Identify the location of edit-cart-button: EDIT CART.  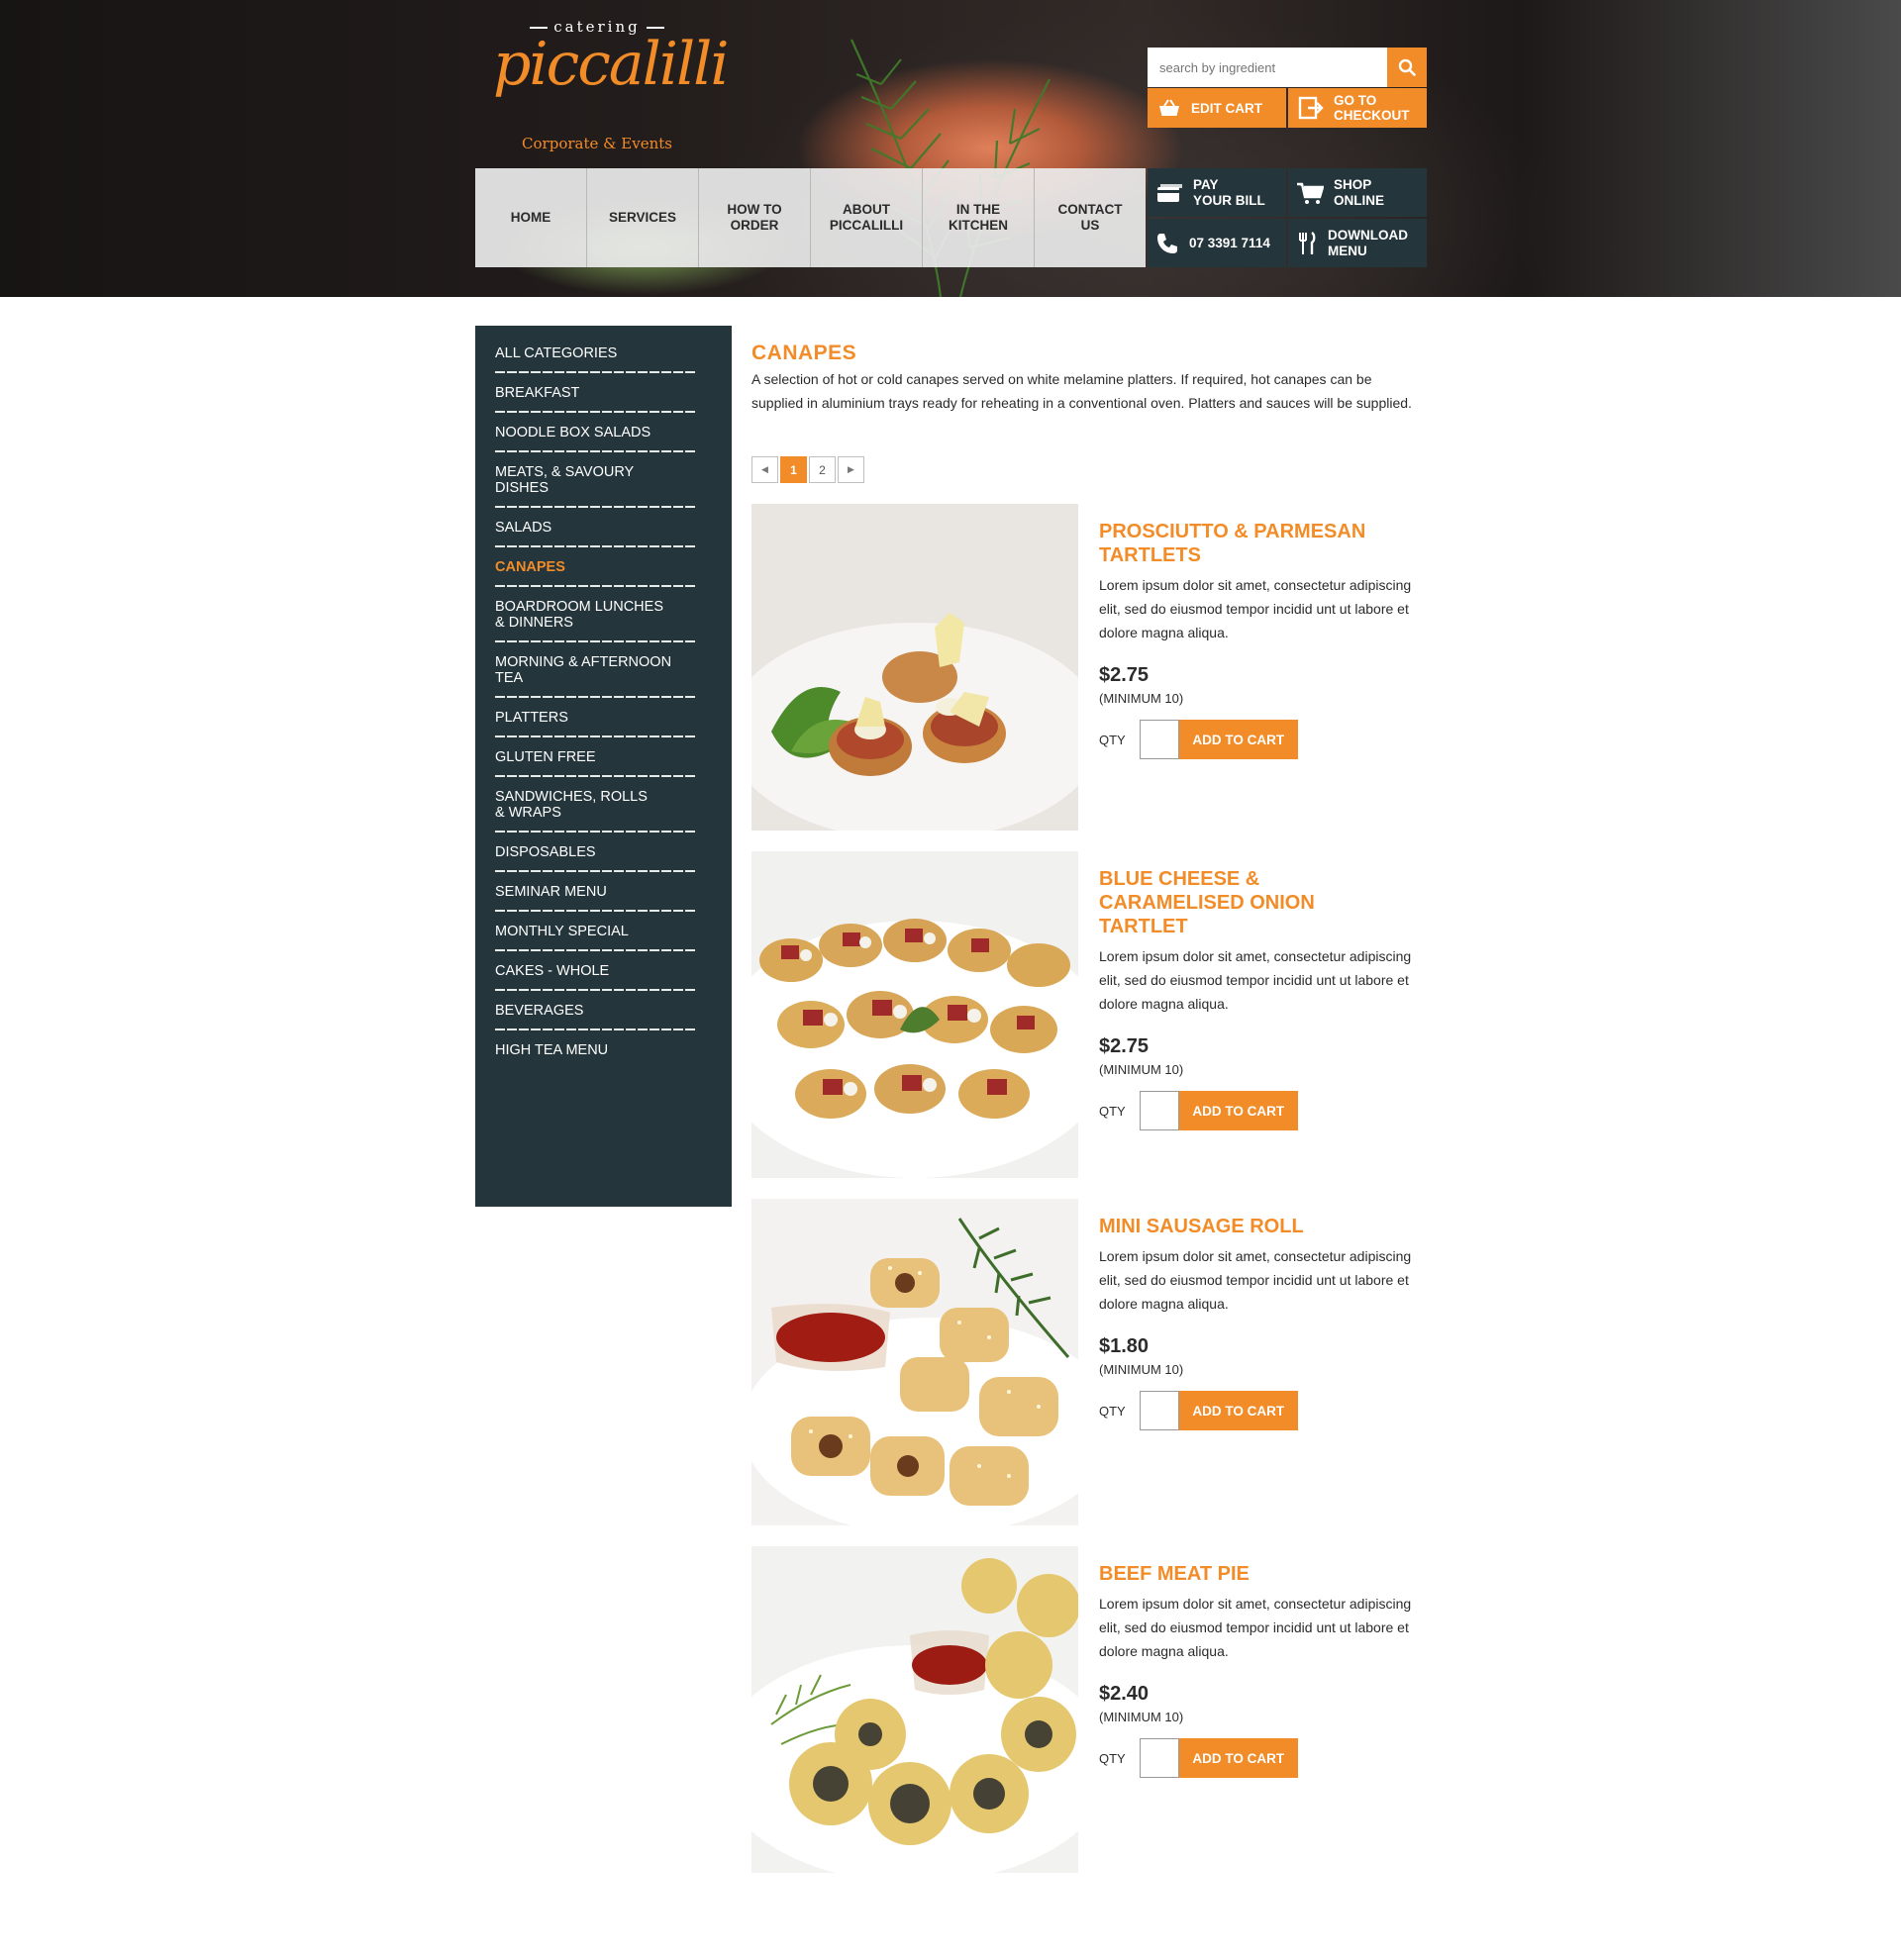
(1217, 108).